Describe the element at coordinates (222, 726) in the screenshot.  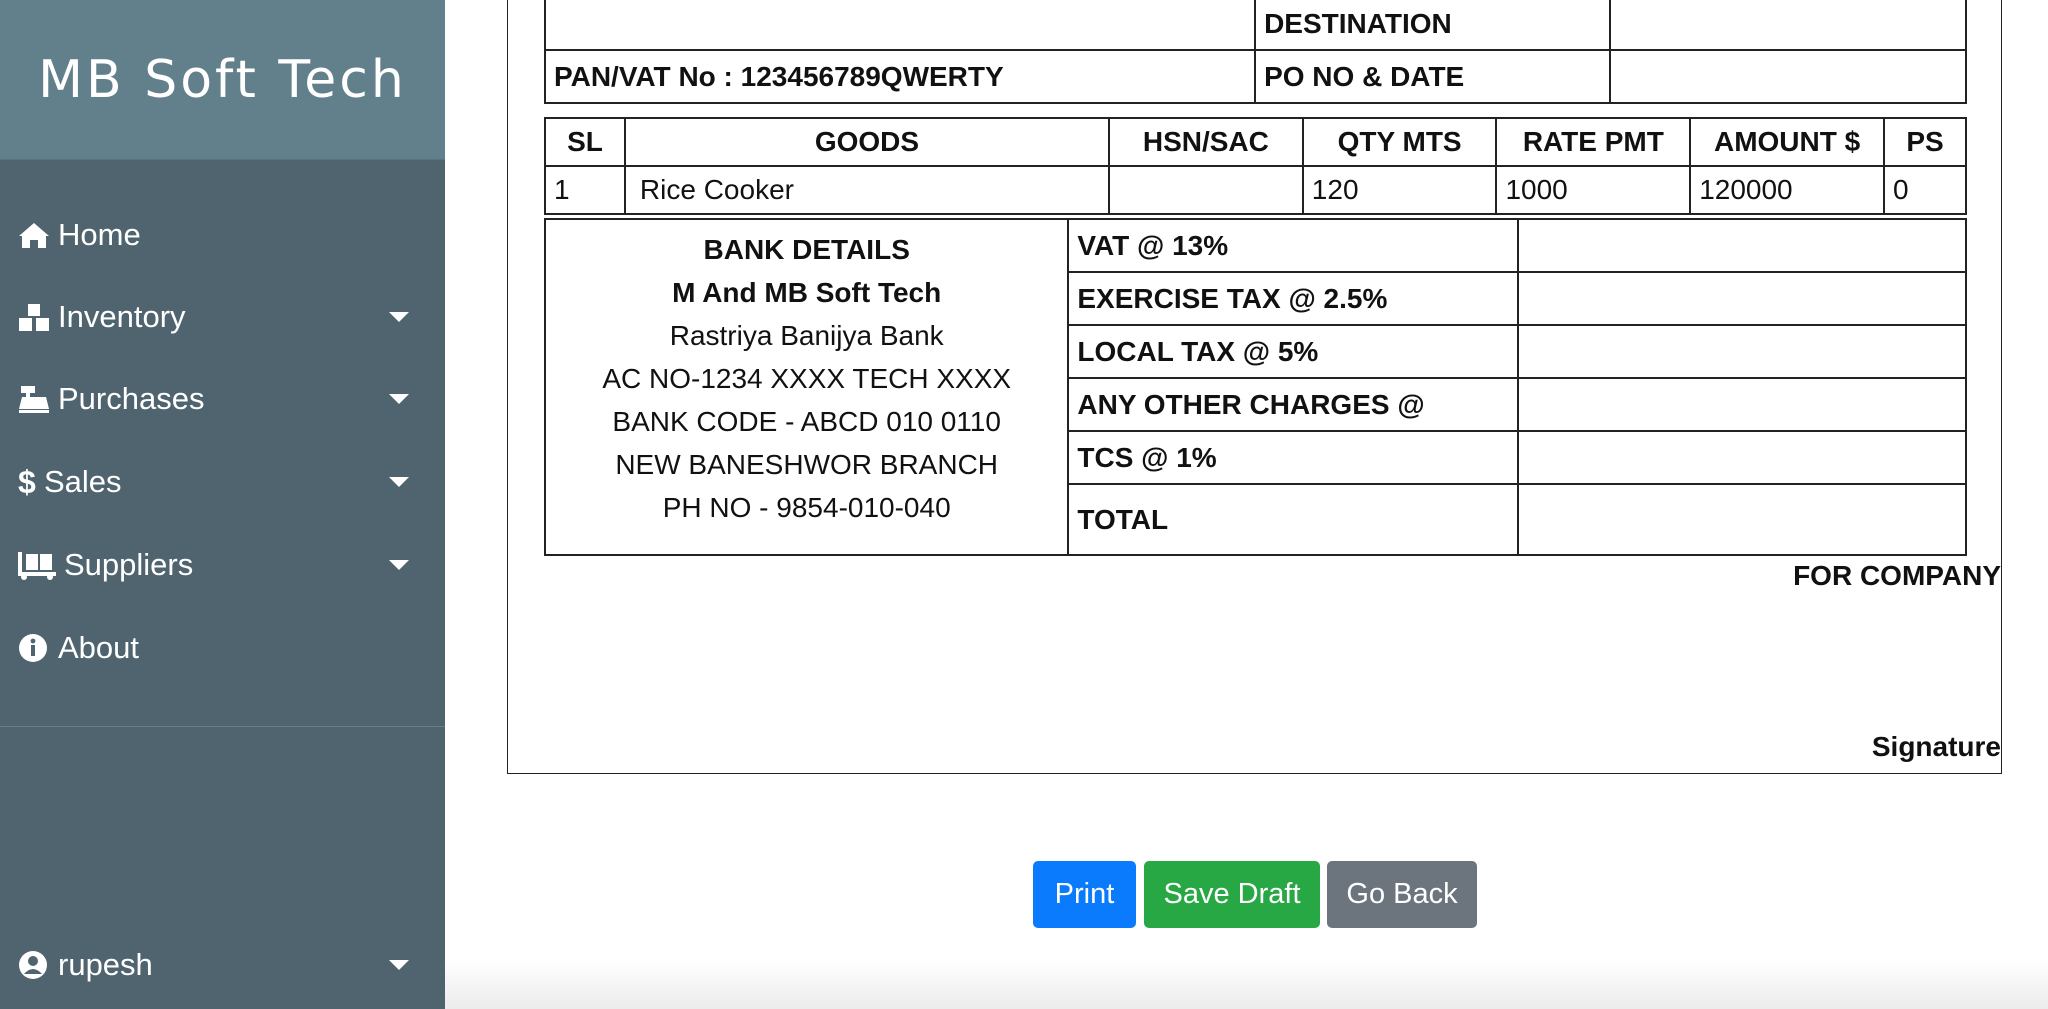
I see `sidebar-divider` at that location.